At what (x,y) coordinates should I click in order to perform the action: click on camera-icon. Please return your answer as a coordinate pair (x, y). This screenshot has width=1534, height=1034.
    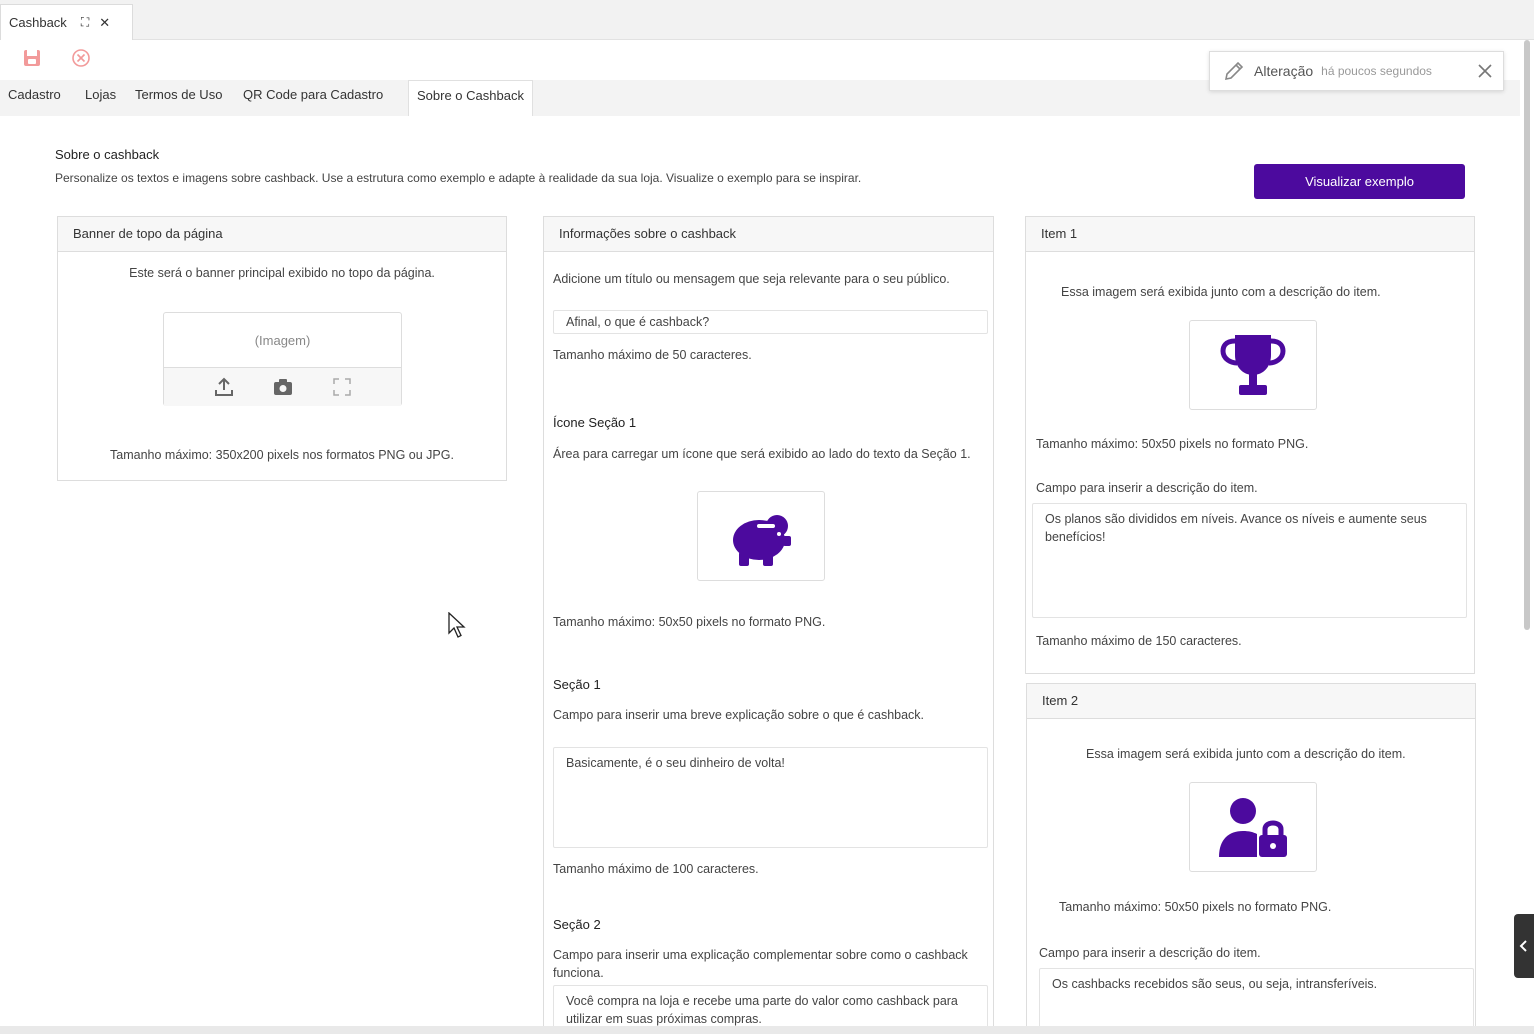
    Looking at the image, I should click on (283, 387).